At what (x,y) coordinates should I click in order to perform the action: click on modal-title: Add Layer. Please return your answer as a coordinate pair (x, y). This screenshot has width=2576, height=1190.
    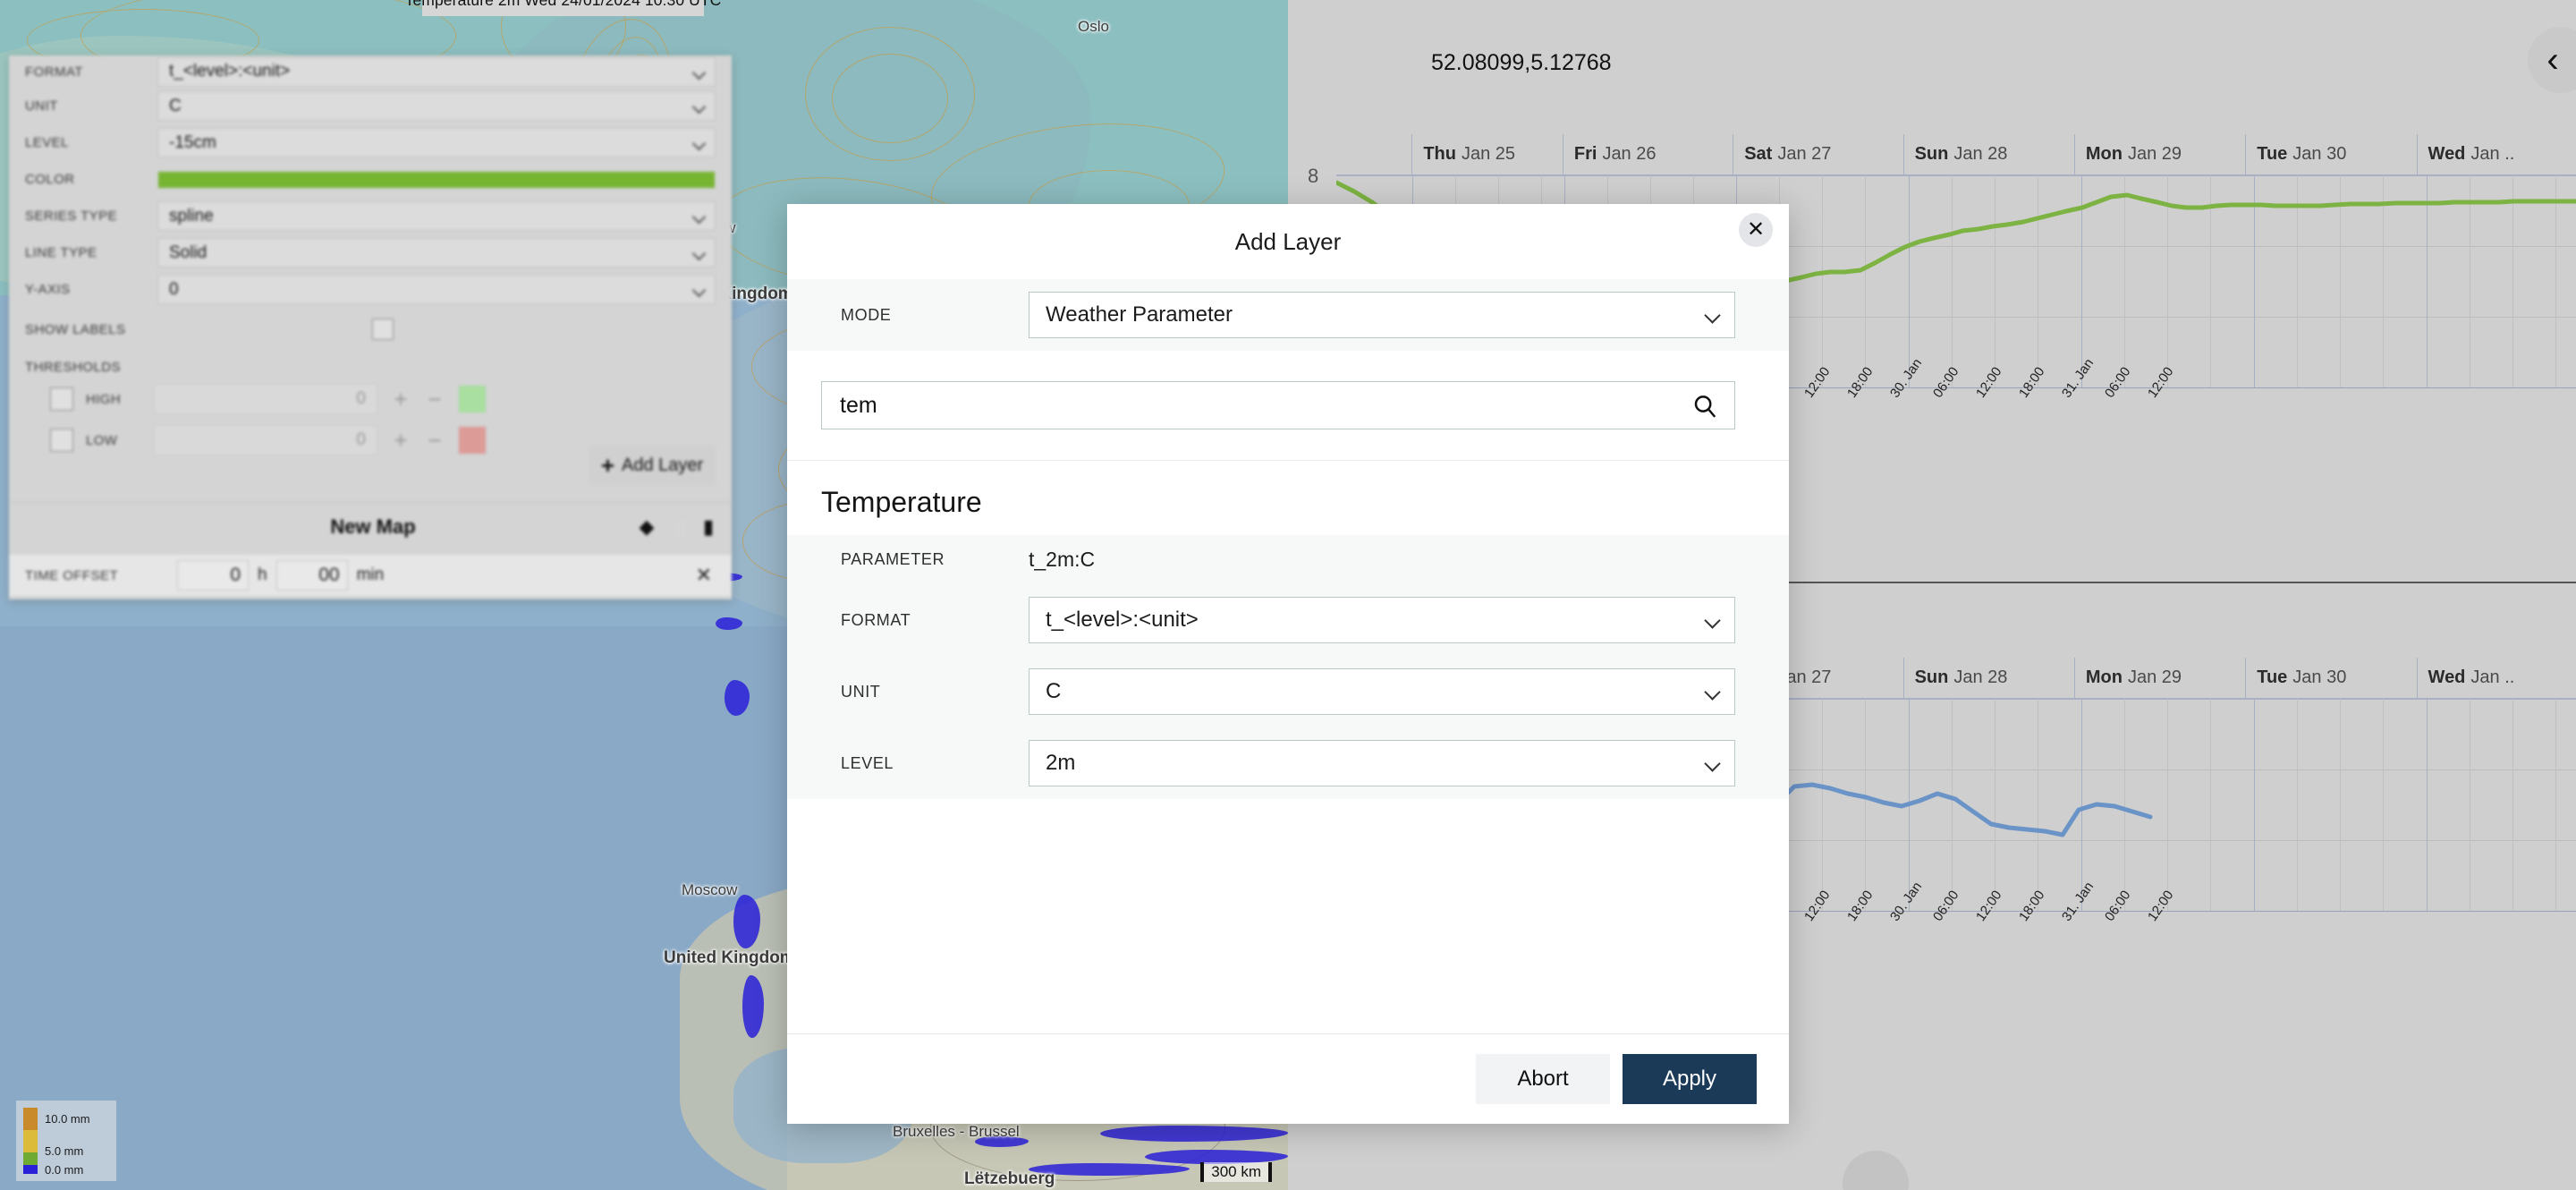
    Looking at the image, I should click on (1288, 241).